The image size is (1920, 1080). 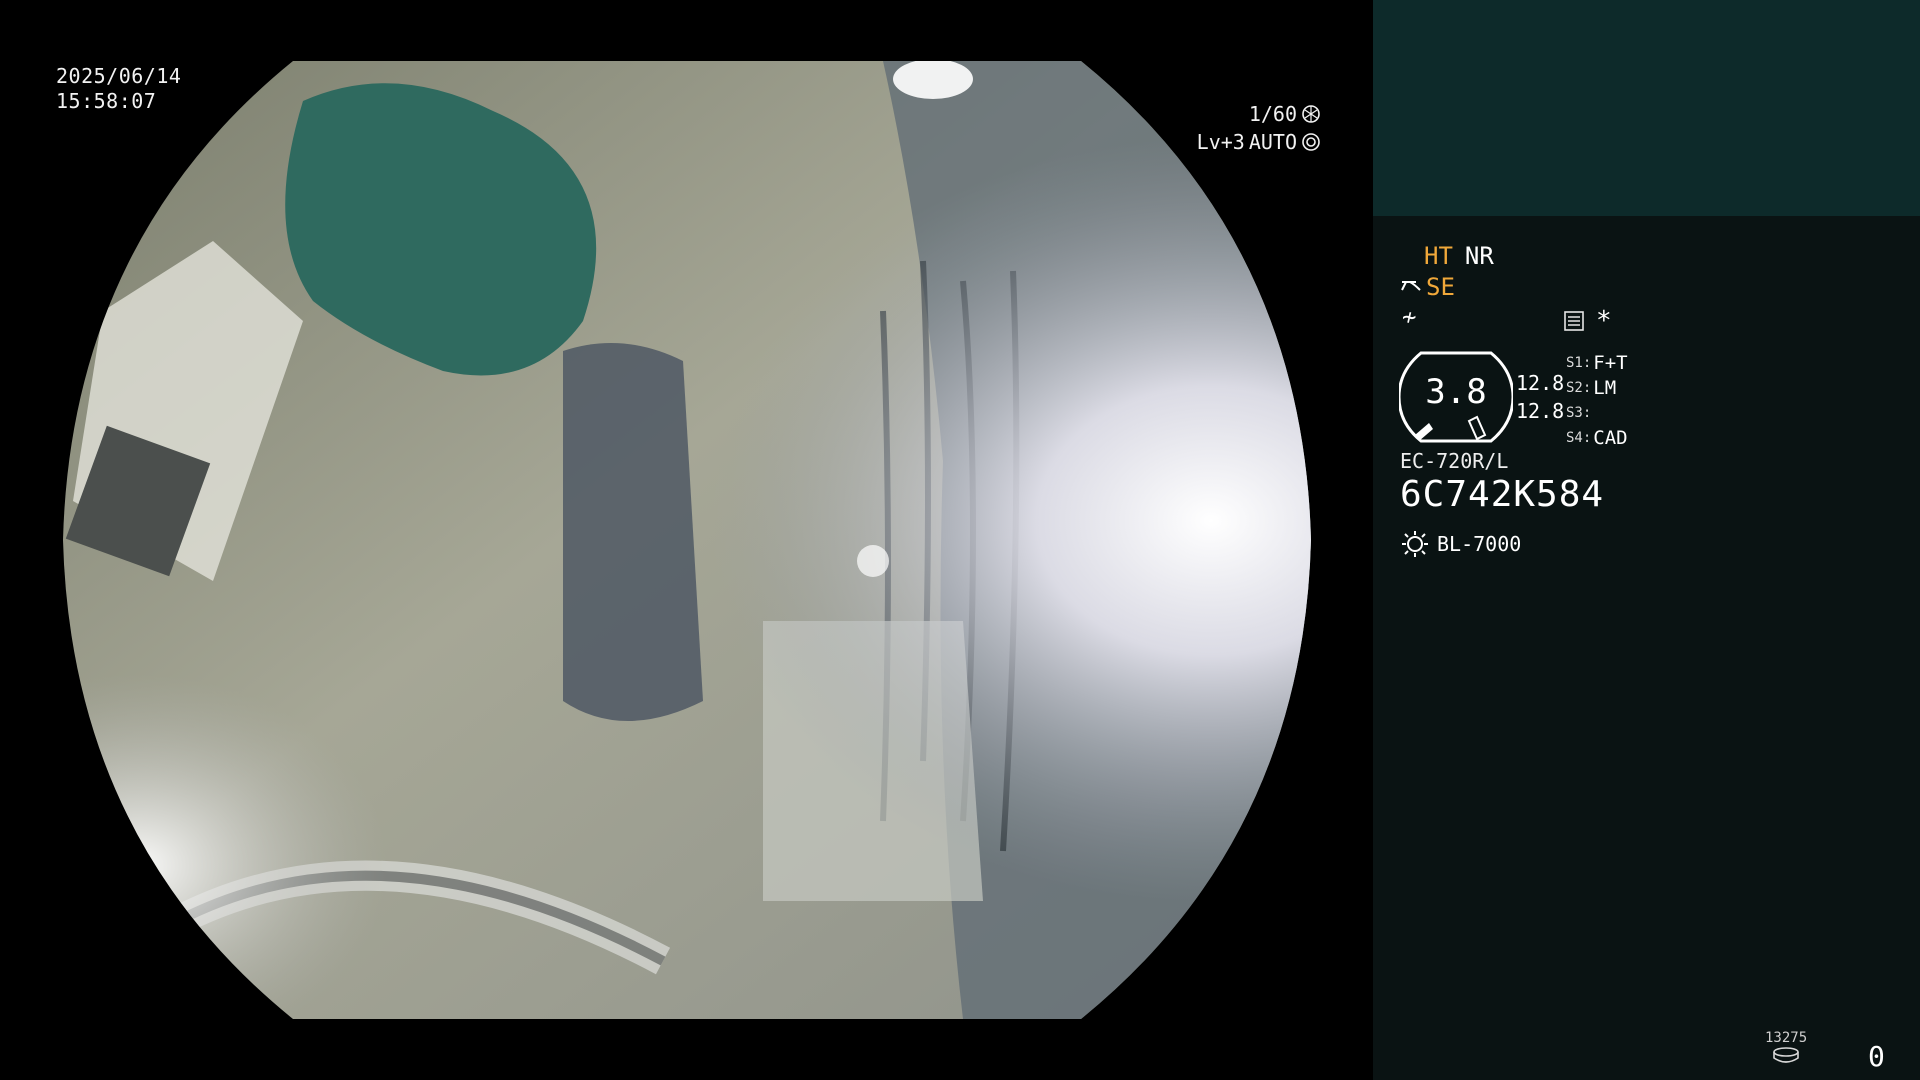 What do you see at coordinates (1479, 544) in the screenshot?
I see `light-source-model: BL-7000` at bounding box center [1479, 544].